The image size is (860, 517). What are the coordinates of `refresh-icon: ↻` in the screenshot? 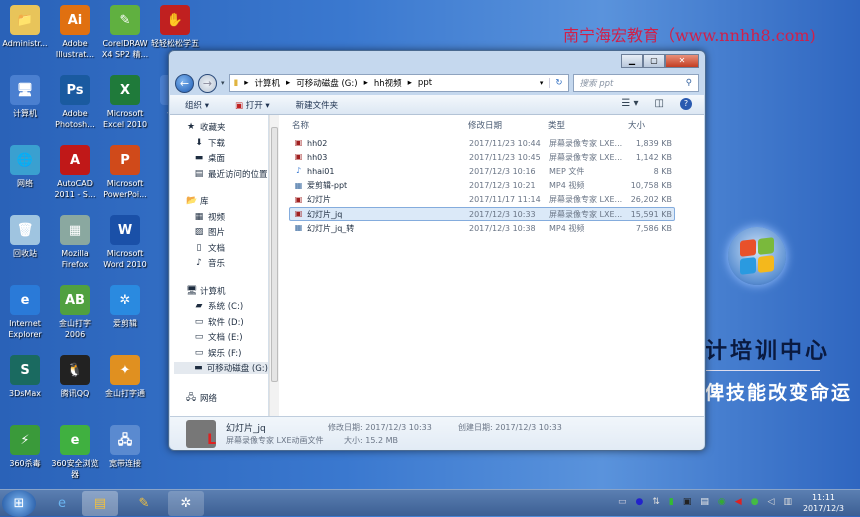 It's located at (558, 83).